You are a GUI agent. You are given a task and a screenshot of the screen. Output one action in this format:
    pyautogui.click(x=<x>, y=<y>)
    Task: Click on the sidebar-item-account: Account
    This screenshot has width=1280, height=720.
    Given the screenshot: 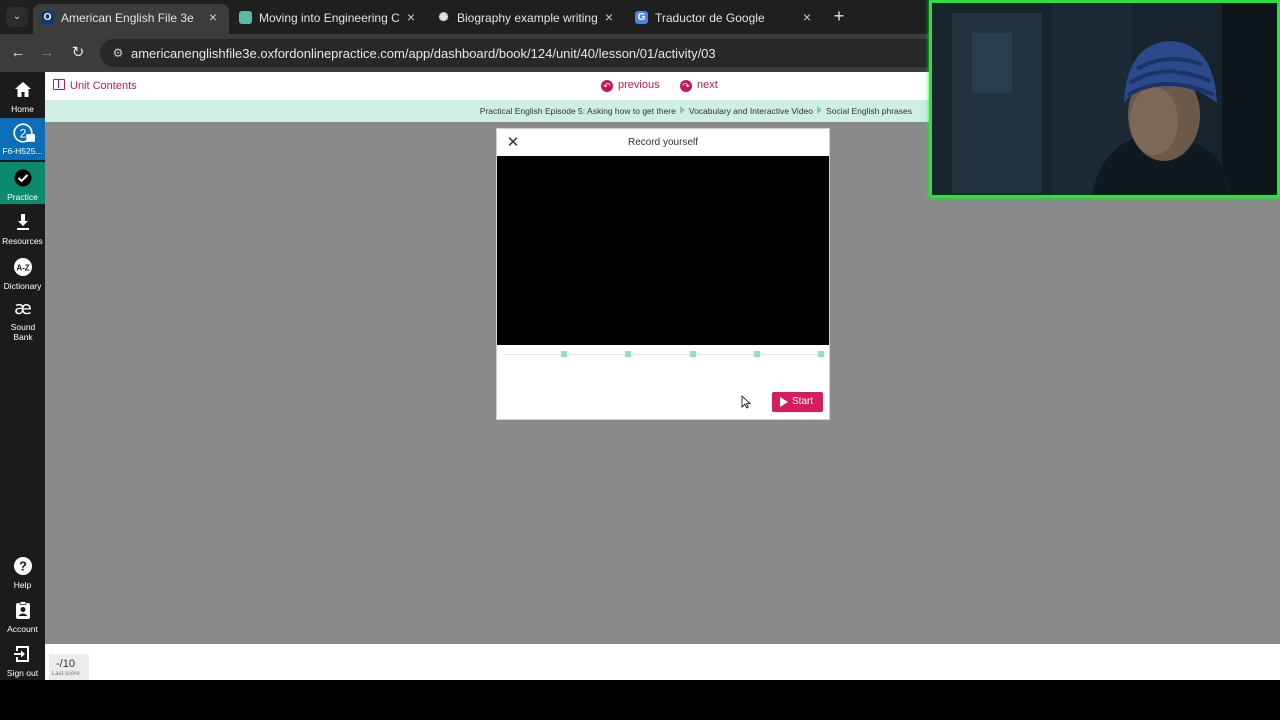 What is the action you would take?
    pyautogui.click(x=22, y=620)
    